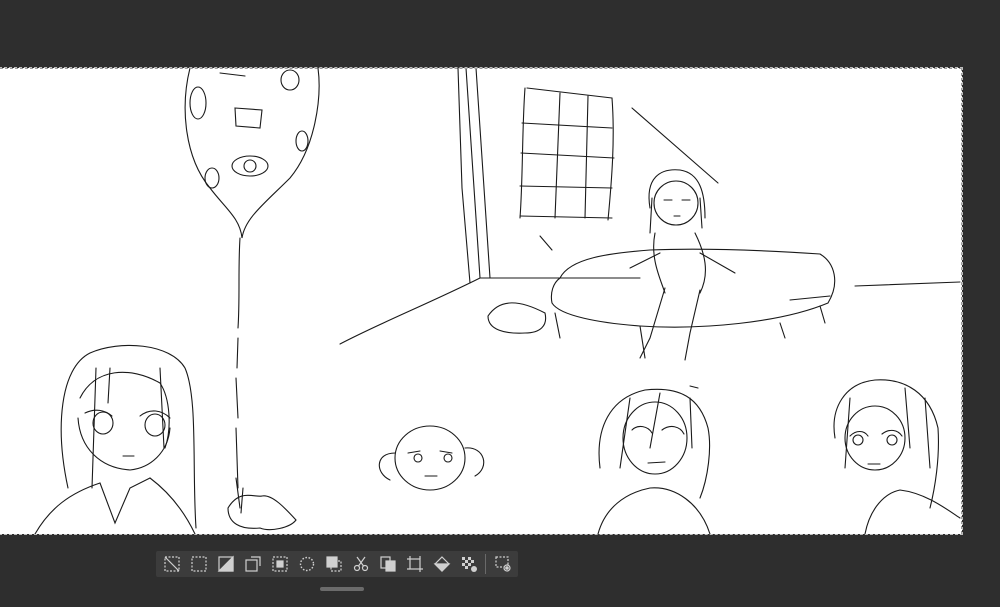 Image resolution: width=1000 pixels, height=607 pixels. Describe the element at coordinates (485, 564) in the screenshot. I see `toolbar-separator` at that location.